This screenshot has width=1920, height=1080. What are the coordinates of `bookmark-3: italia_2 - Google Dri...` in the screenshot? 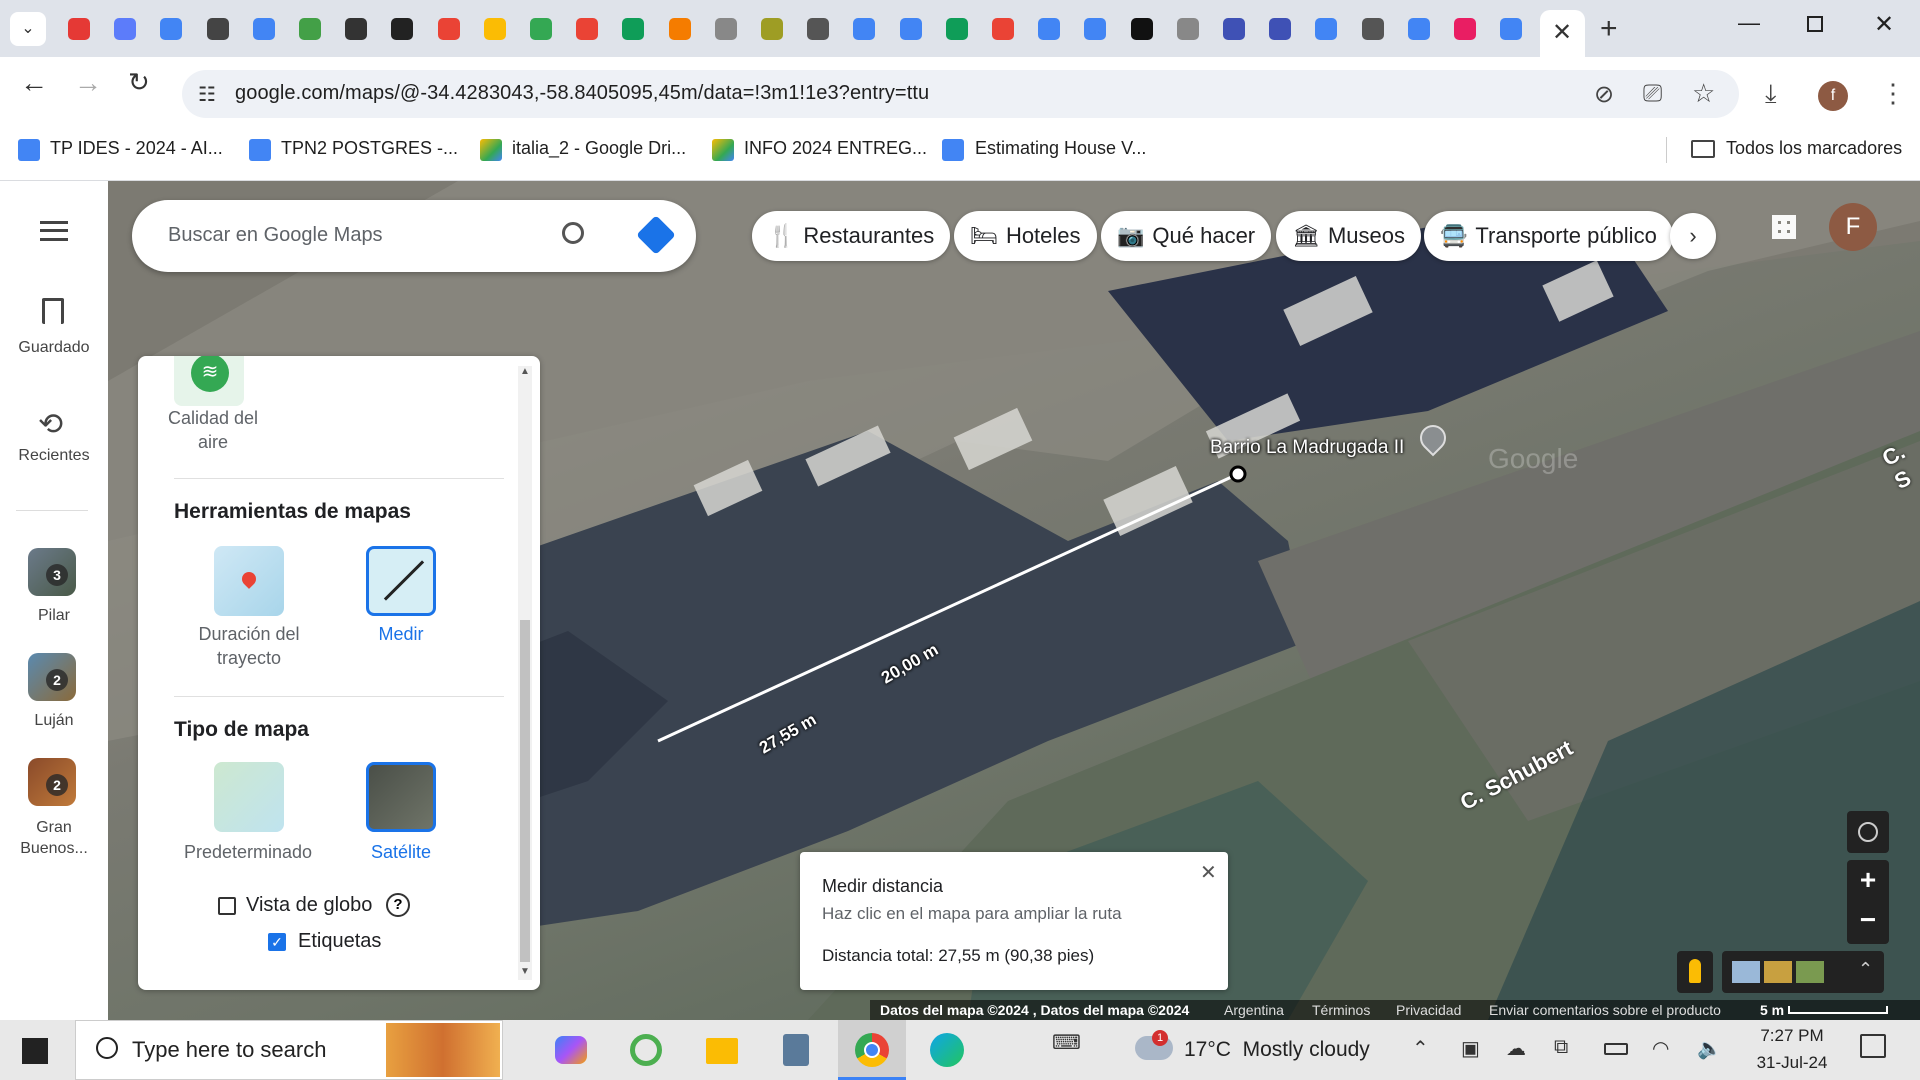 It's located at (599, 148).